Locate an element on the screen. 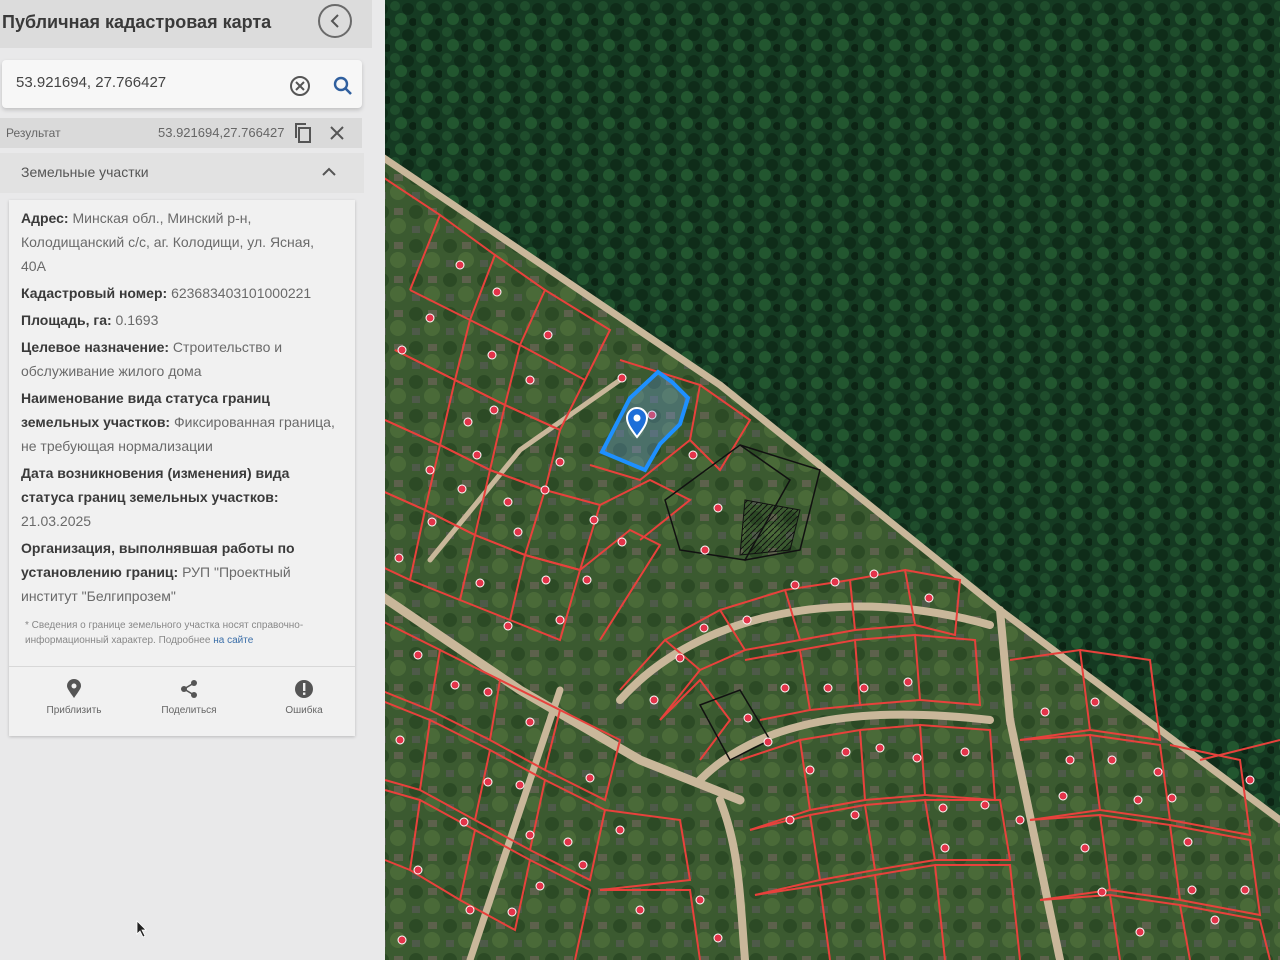  clear-circle-icon is located at coordinates (300, 86).